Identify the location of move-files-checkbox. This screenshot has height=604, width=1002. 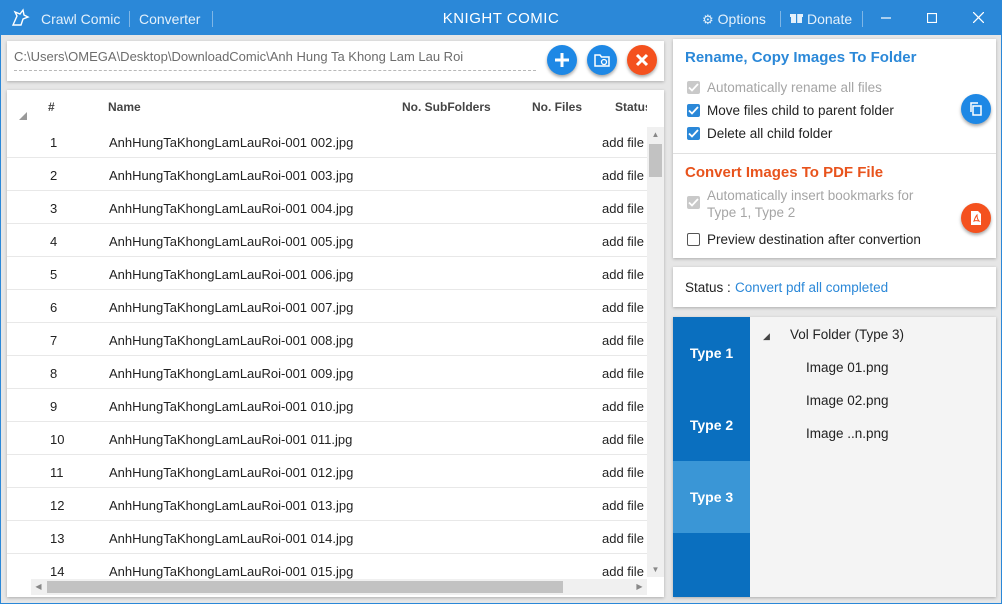
(693, 110).